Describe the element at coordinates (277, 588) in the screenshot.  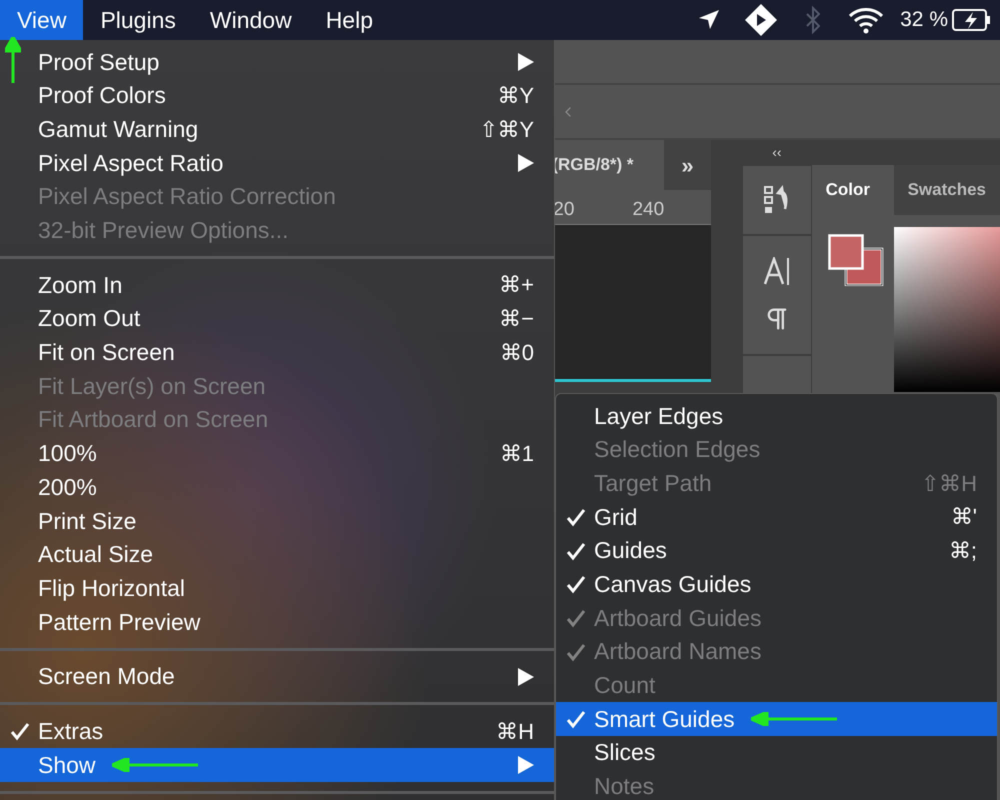
I see `menu-item: Flip Horizontal` at that location.